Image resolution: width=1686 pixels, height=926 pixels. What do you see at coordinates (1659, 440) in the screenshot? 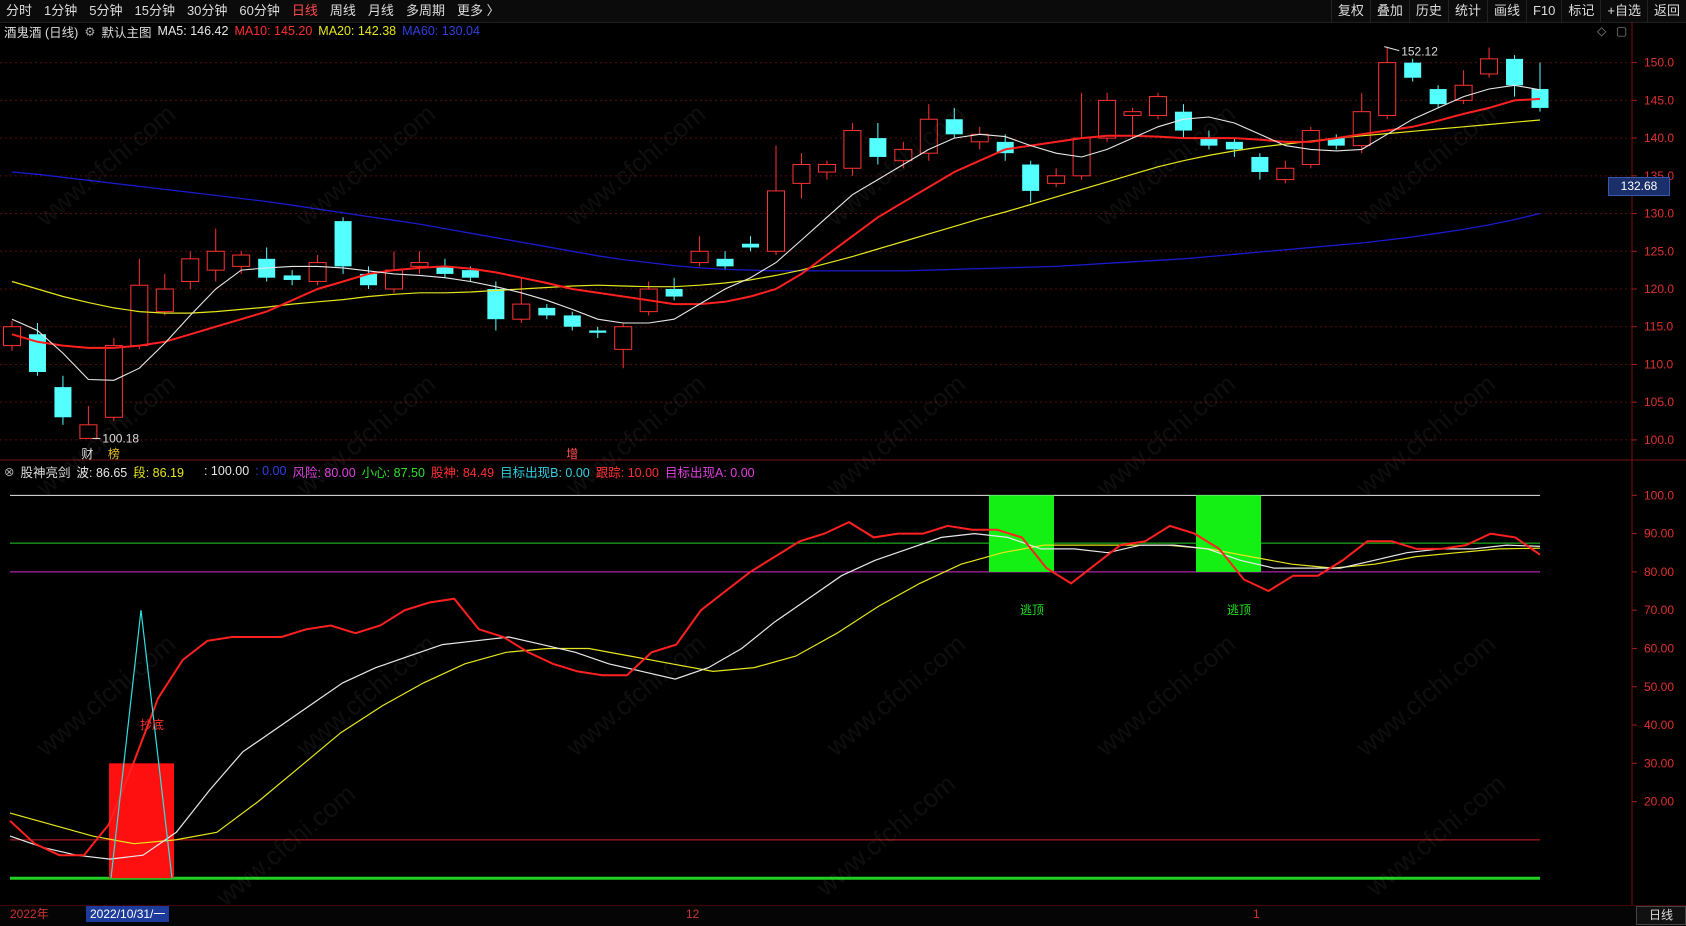
I see `price-tick-label: 100.0` at bounding box center [1659, 440].